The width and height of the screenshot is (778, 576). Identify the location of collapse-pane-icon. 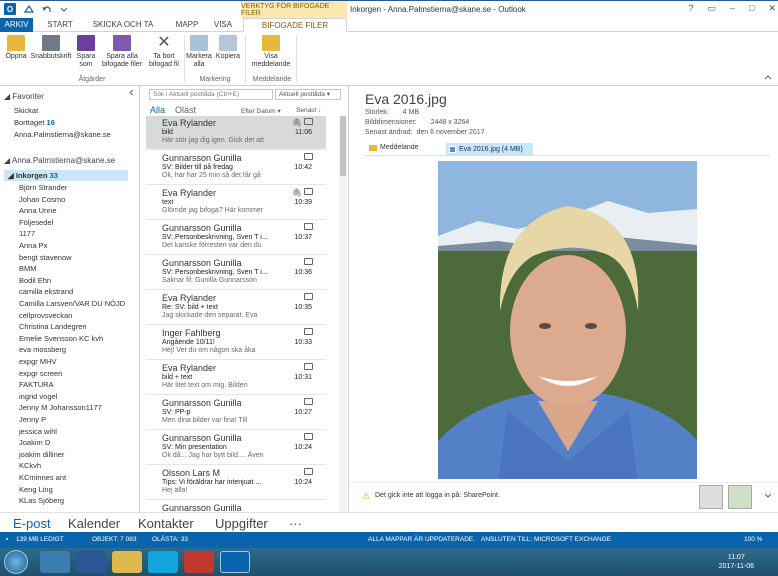
(131, 92).